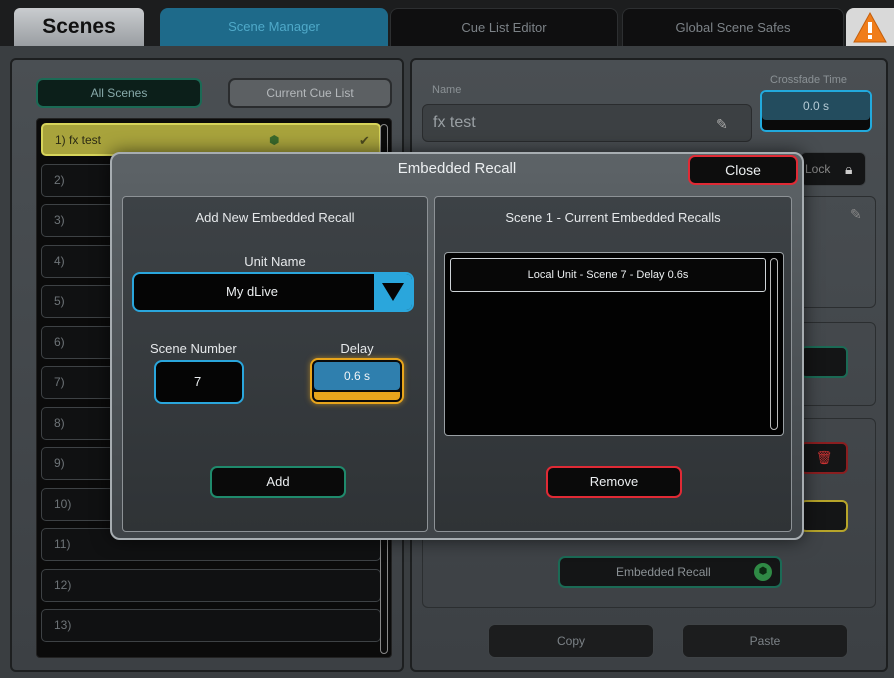 The width and height of the screenshot is (894, 678). I want to click on delete-button: 🗑︎, so click(824, 458).